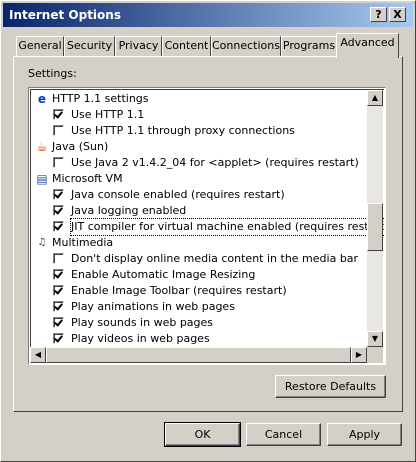 The width and height of the screenshot is (416, 462). What do you see at coordinates (42, 99) in the screenshot?
I see `ie-icon: e` at bounding box center [42, 99].